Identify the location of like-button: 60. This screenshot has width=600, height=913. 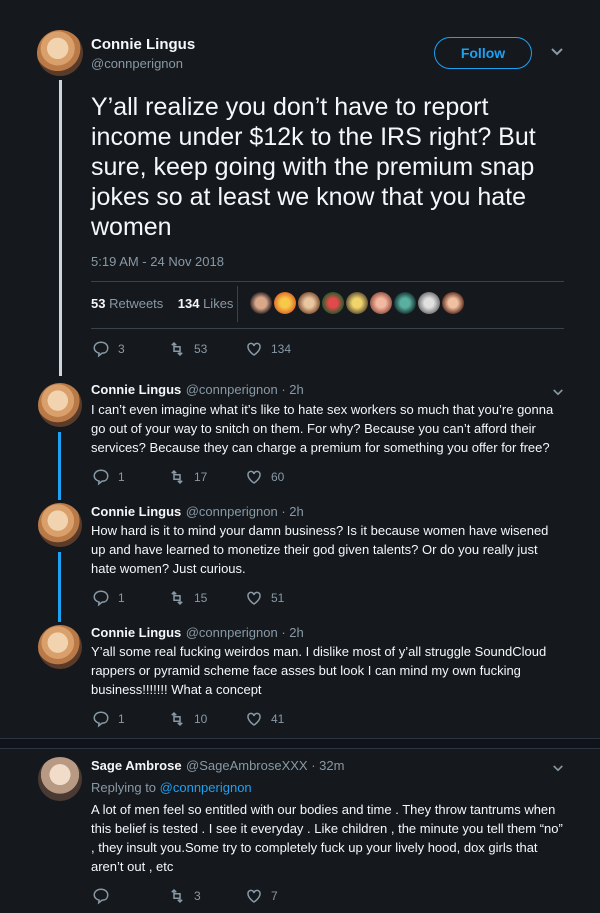
(264, 477).